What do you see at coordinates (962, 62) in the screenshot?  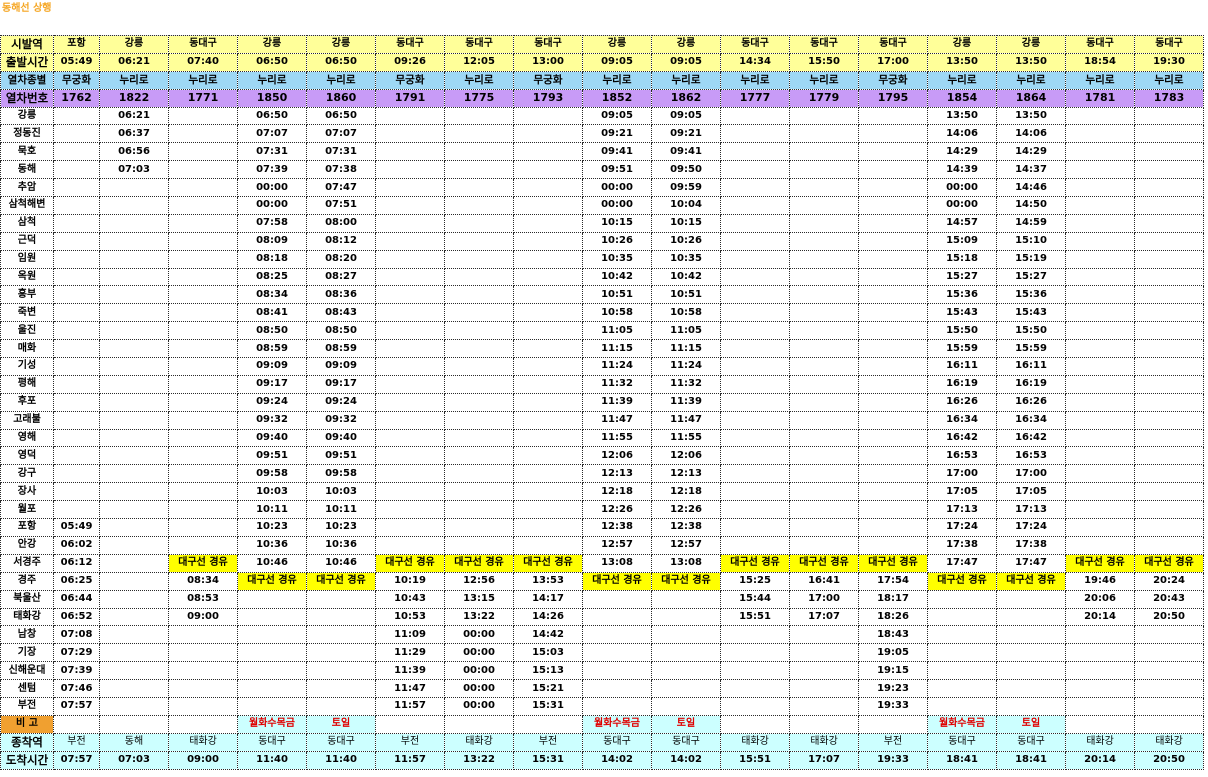 I see `departure-cell: 13:50` at bounding box center [962, 62].